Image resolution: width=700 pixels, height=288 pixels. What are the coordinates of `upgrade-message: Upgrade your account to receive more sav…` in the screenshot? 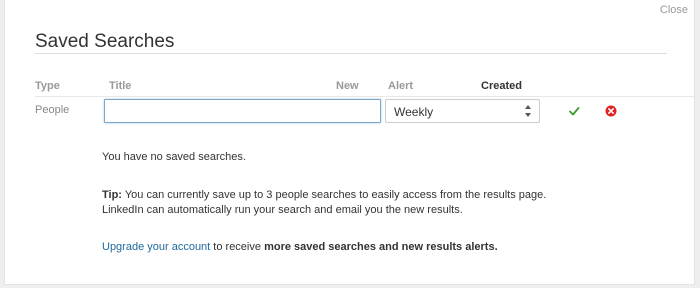 It's located at (300, 247).